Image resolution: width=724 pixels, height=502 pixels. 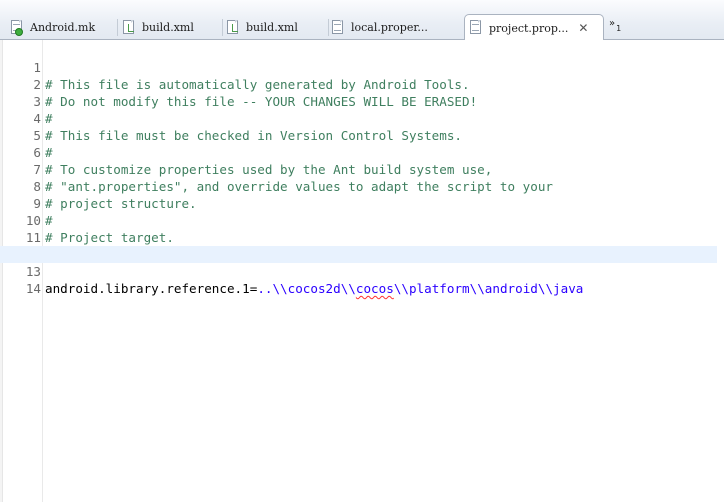 I want to click on code-line: 10 # Project target., so click(x=358, y=220).